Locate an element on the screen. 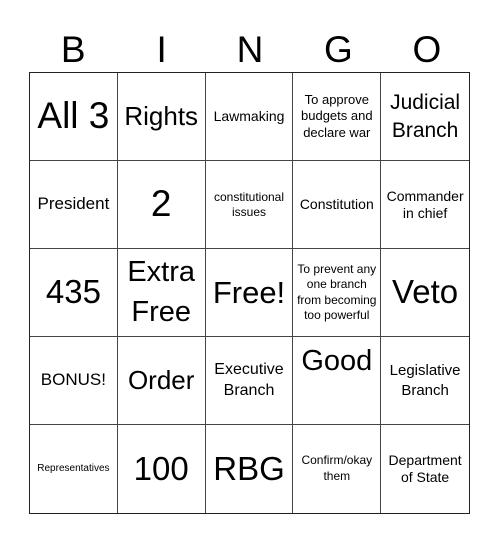  bingo-cell: Confirm/okay them is located at coordinates (337, 469).